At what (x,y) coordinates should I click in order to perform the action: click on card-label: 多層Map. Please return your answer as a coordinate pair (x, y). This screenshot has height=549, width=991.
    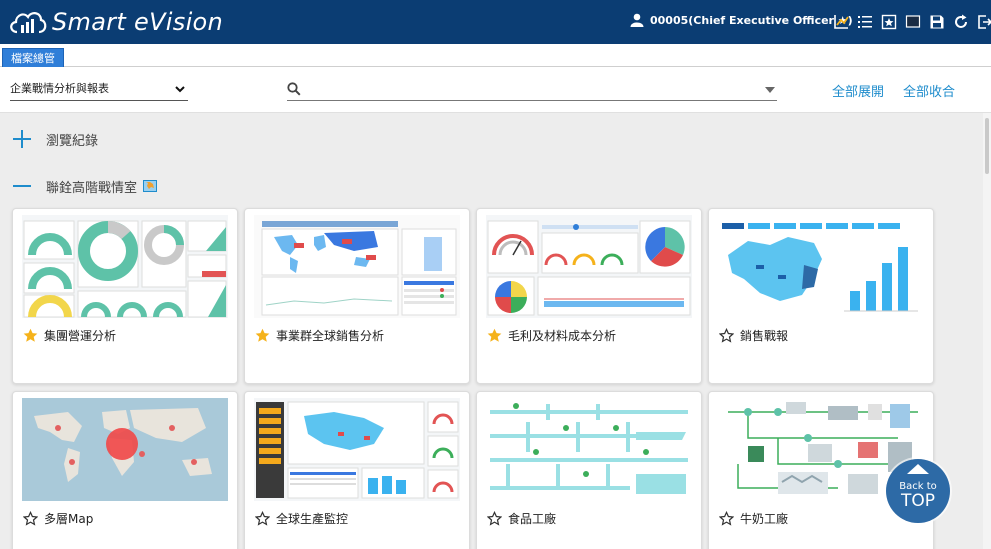
    Looking at the image, I should click on (58, 518).